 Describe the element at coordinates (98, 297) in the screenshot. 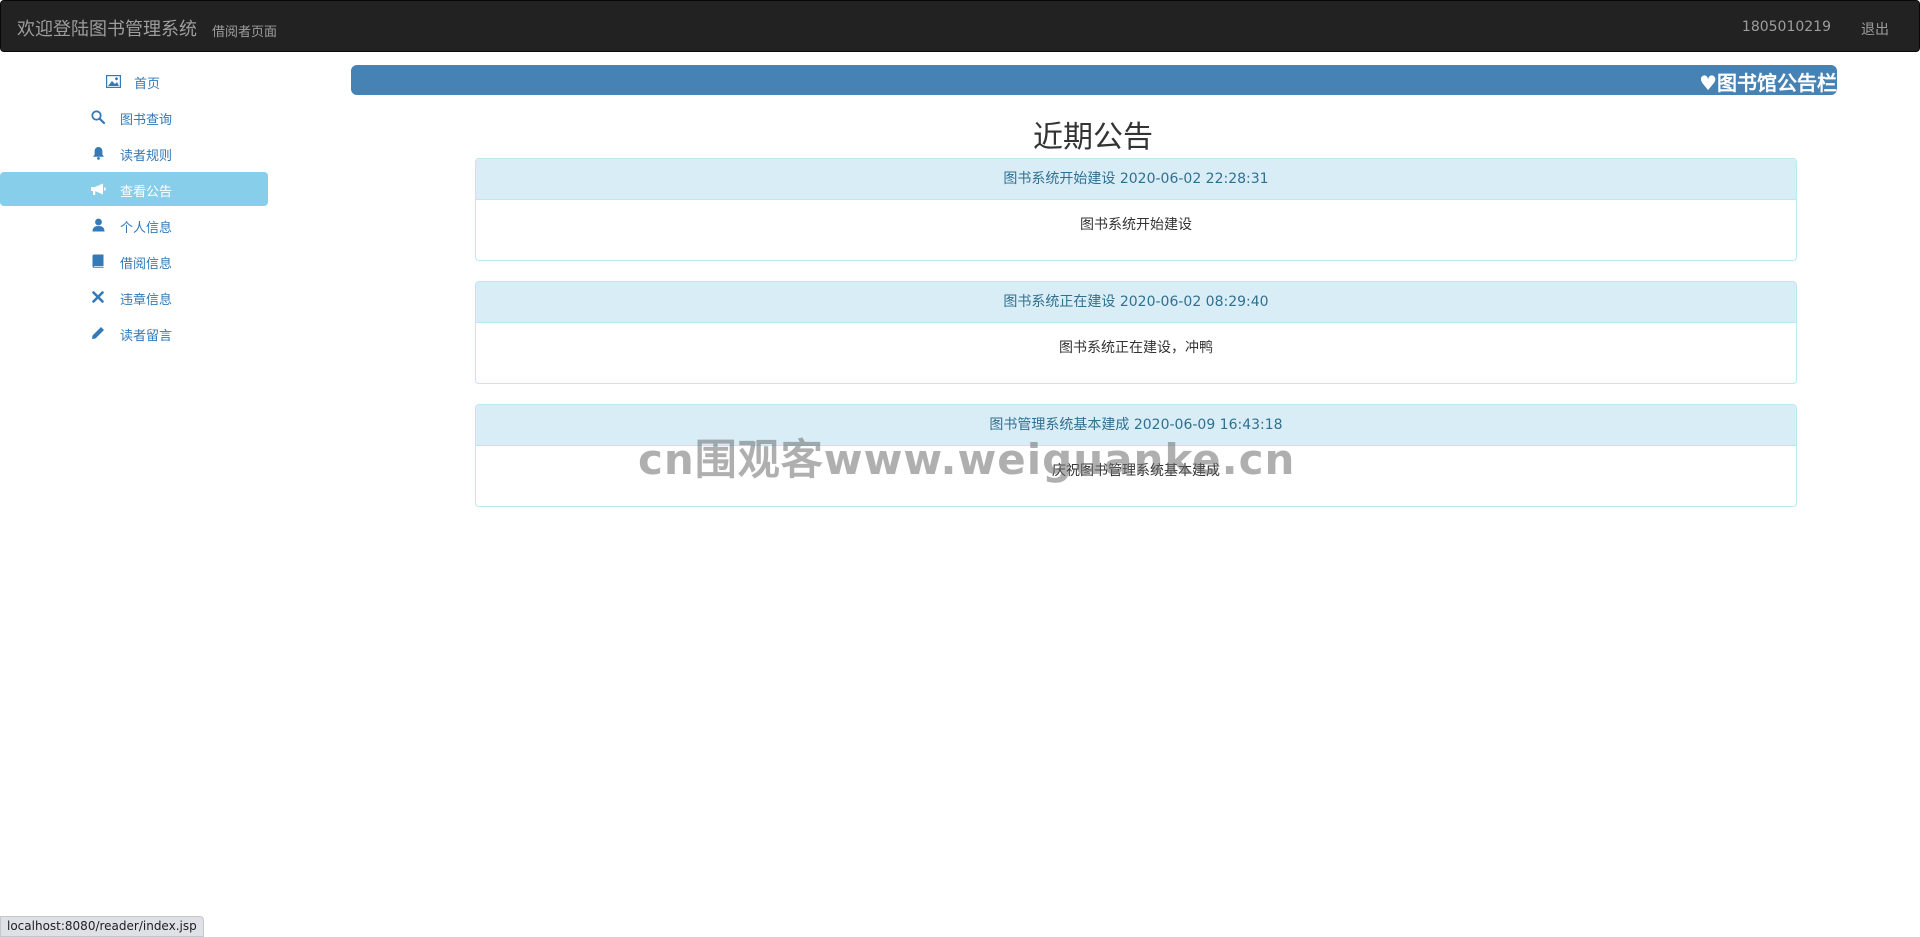

I see `close-icon` at that location.